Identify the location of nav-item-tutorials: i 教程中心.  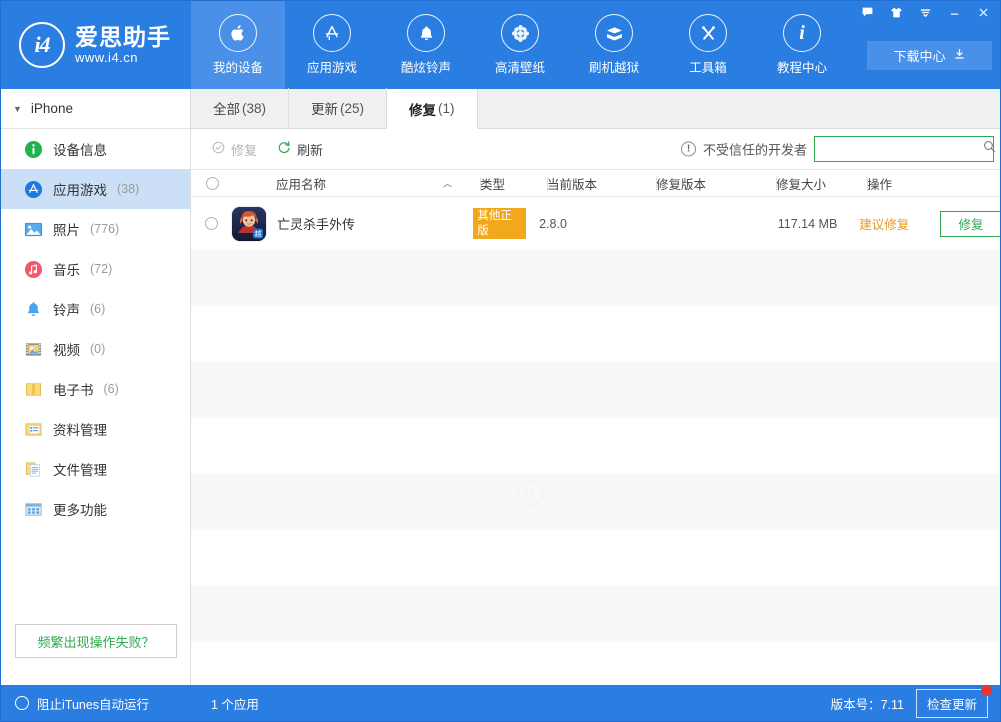
(802, 45).